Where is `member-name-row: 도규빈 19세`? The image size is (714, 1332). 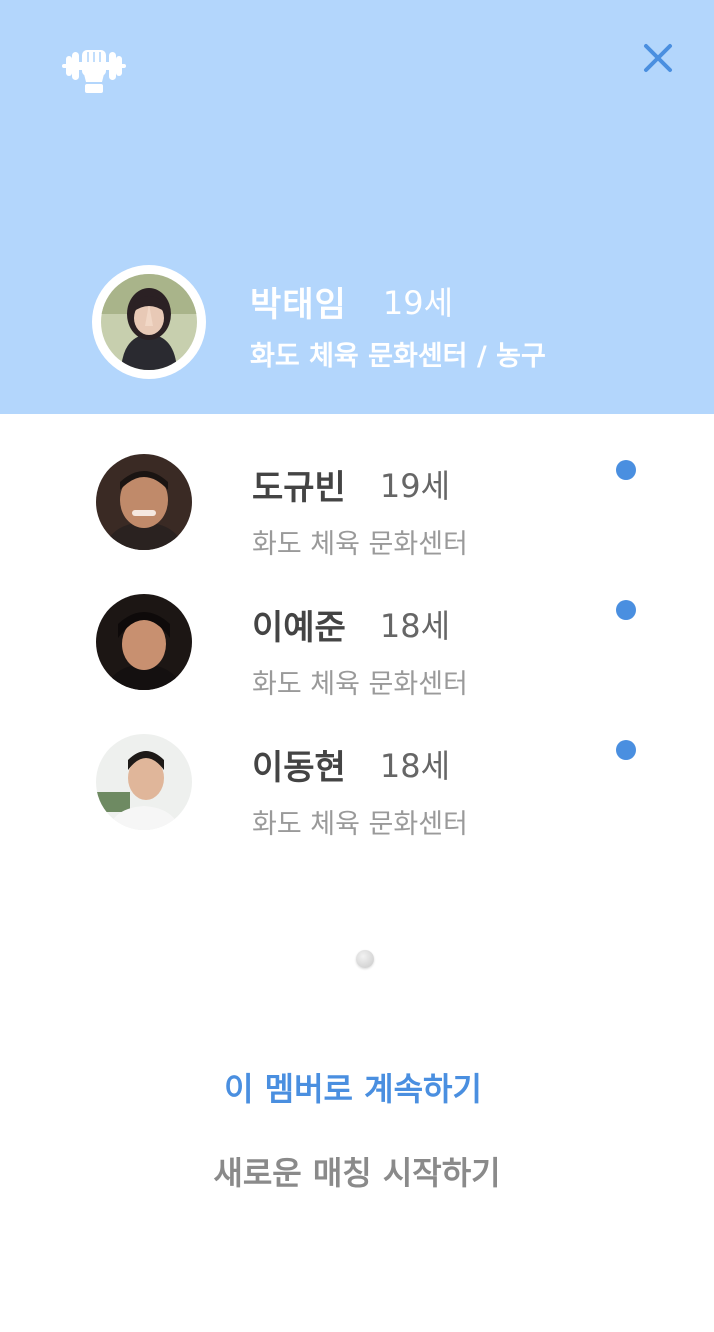 member-name-row: 도규빈 19세 is located at coordinates (351, 484).